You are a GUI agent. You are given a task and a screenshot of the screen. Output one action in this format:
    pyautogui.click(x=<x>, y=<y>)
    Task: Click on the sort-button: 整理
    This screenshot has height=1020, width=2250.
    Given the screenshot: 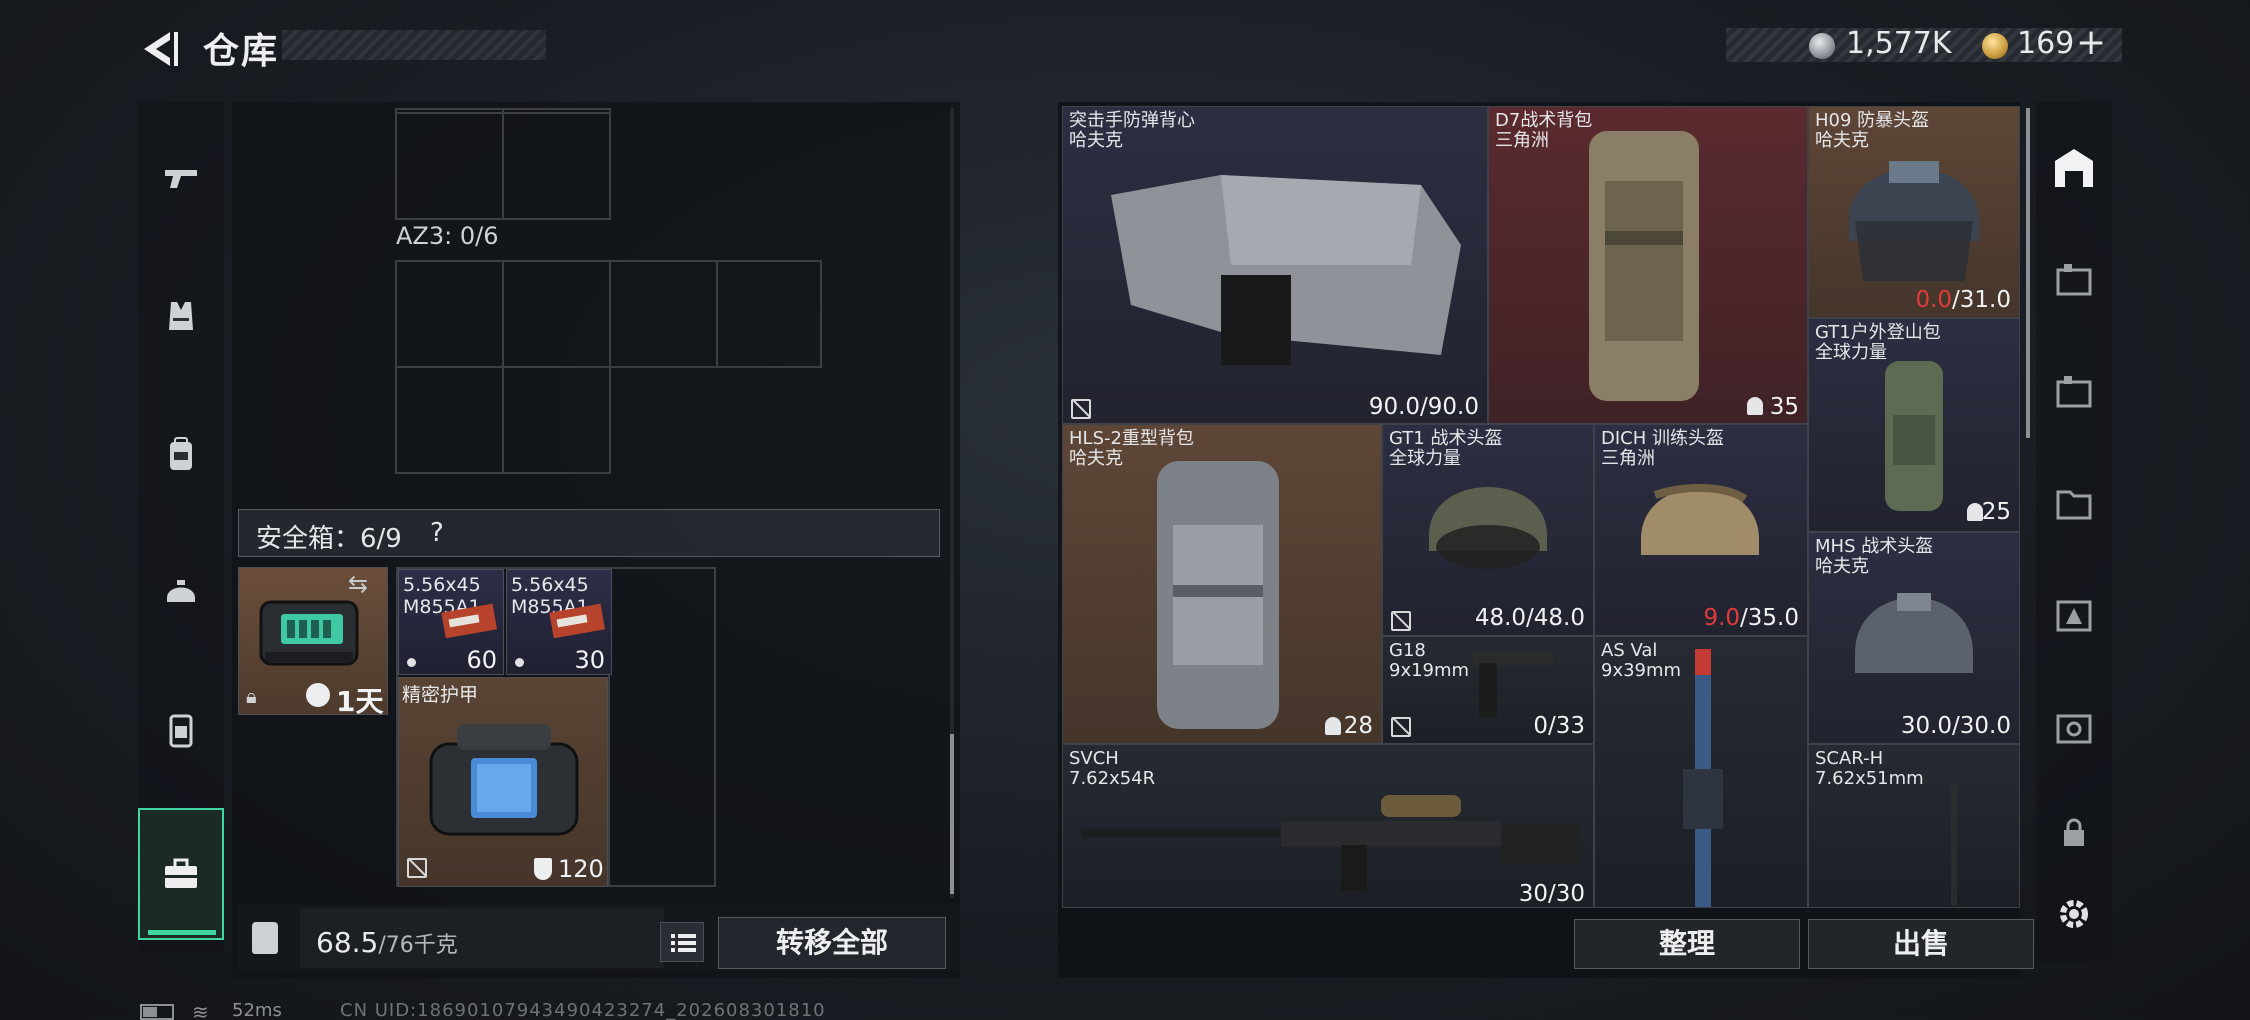 What is the action you would take?
    pyautogui.click(x=1687, y=944)
    